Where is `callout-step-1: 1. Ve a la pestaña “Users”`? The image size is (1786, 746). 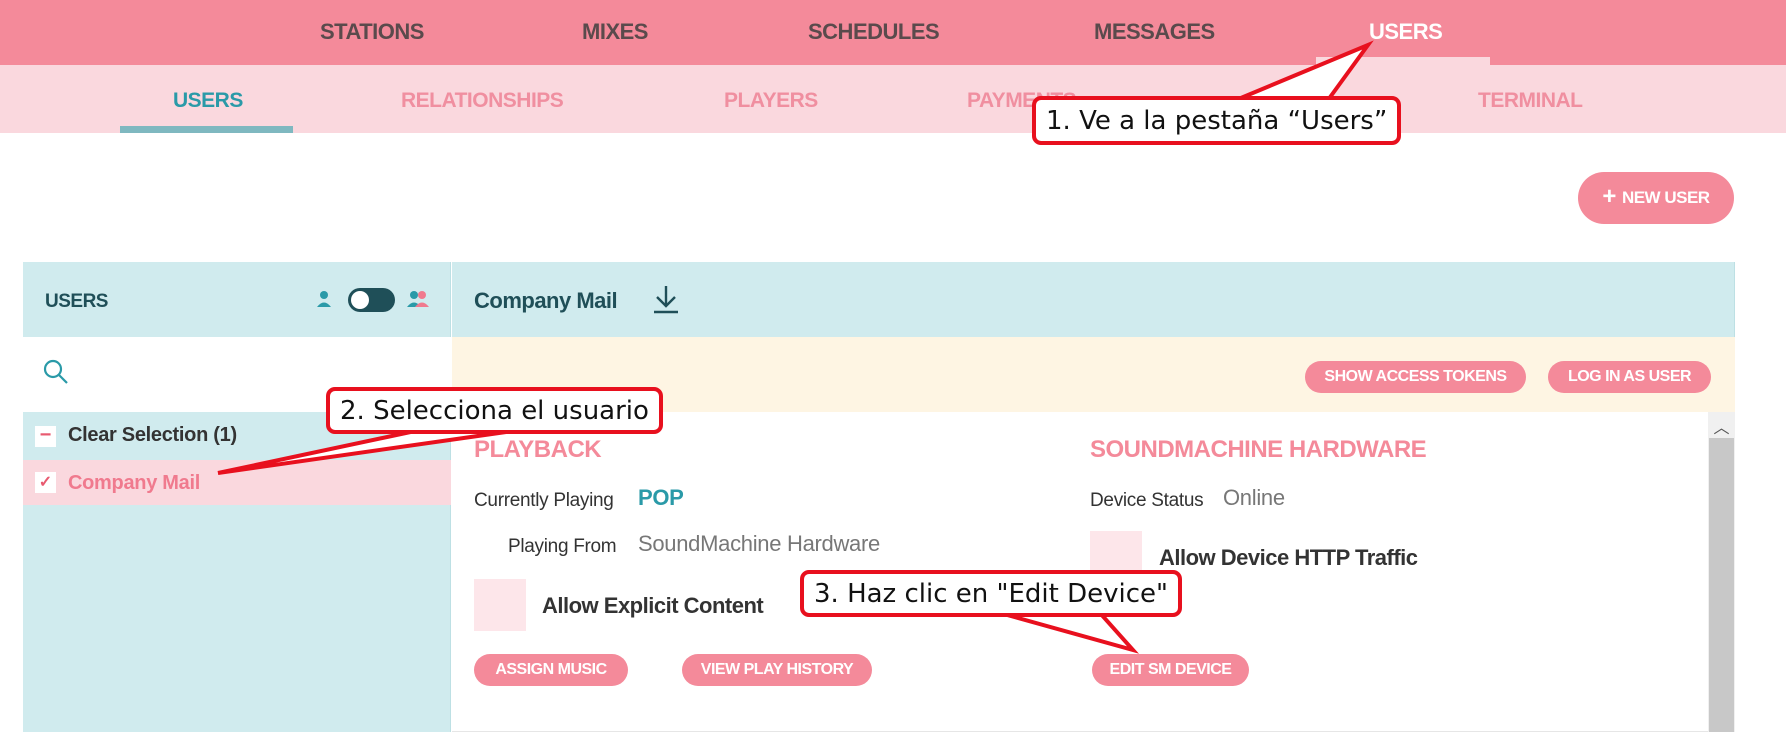
callout-step-1: 1. Ve a la pestaña “Users” is located at coordinates (1217, 120).